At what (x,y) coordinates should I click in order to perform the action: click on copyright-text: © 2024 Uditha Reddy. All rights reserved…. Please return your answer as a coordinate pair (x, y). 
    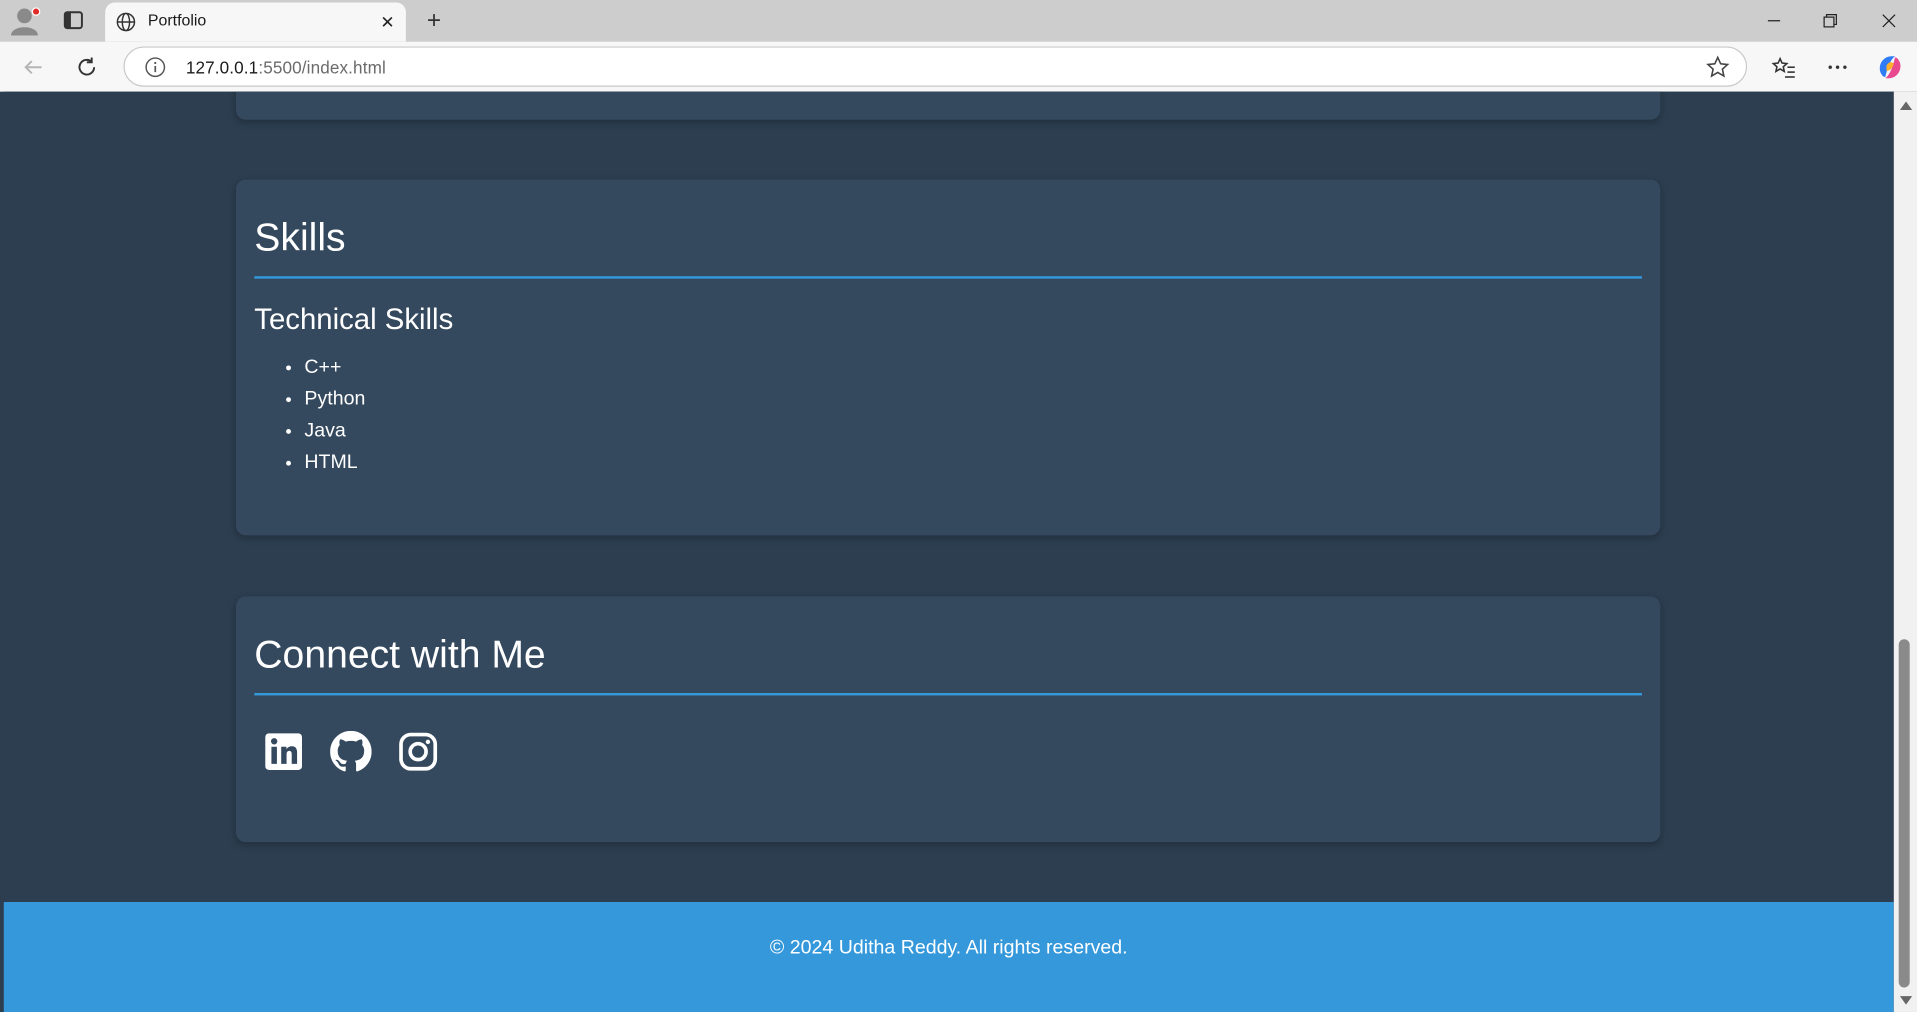
    Looking at the image, I should click on (948, 948).